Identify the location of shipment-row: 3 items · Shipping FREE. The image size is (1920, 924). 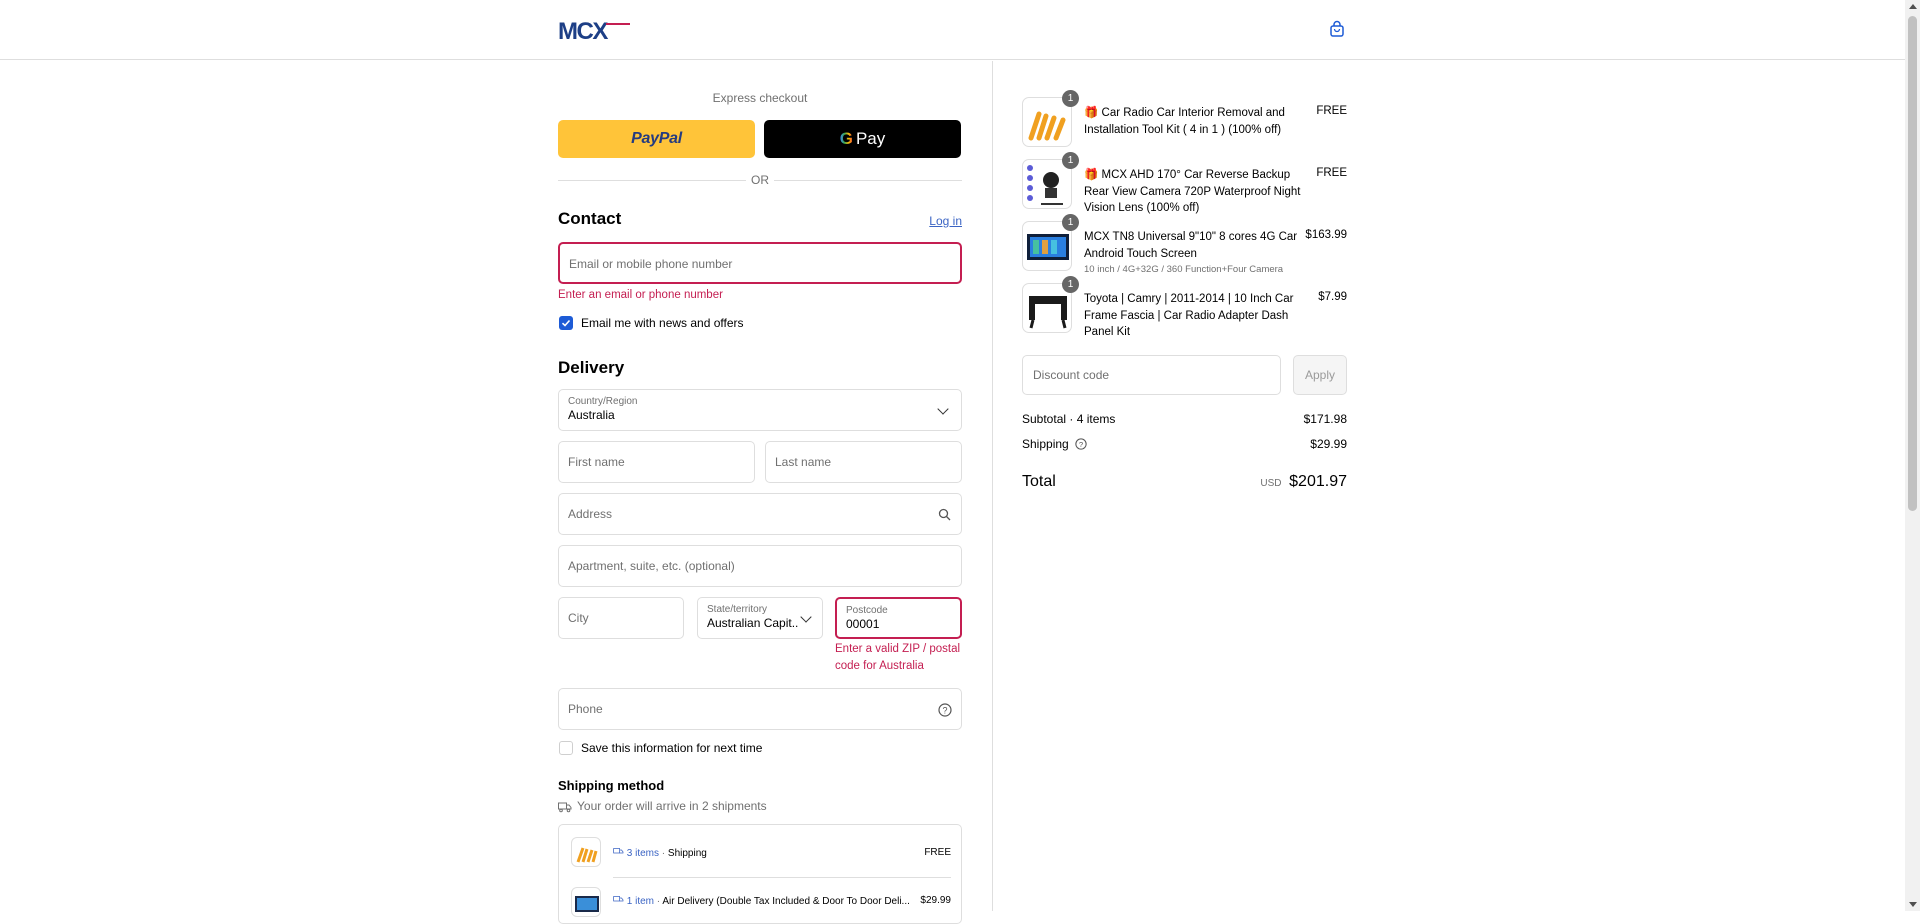
(760, 849).